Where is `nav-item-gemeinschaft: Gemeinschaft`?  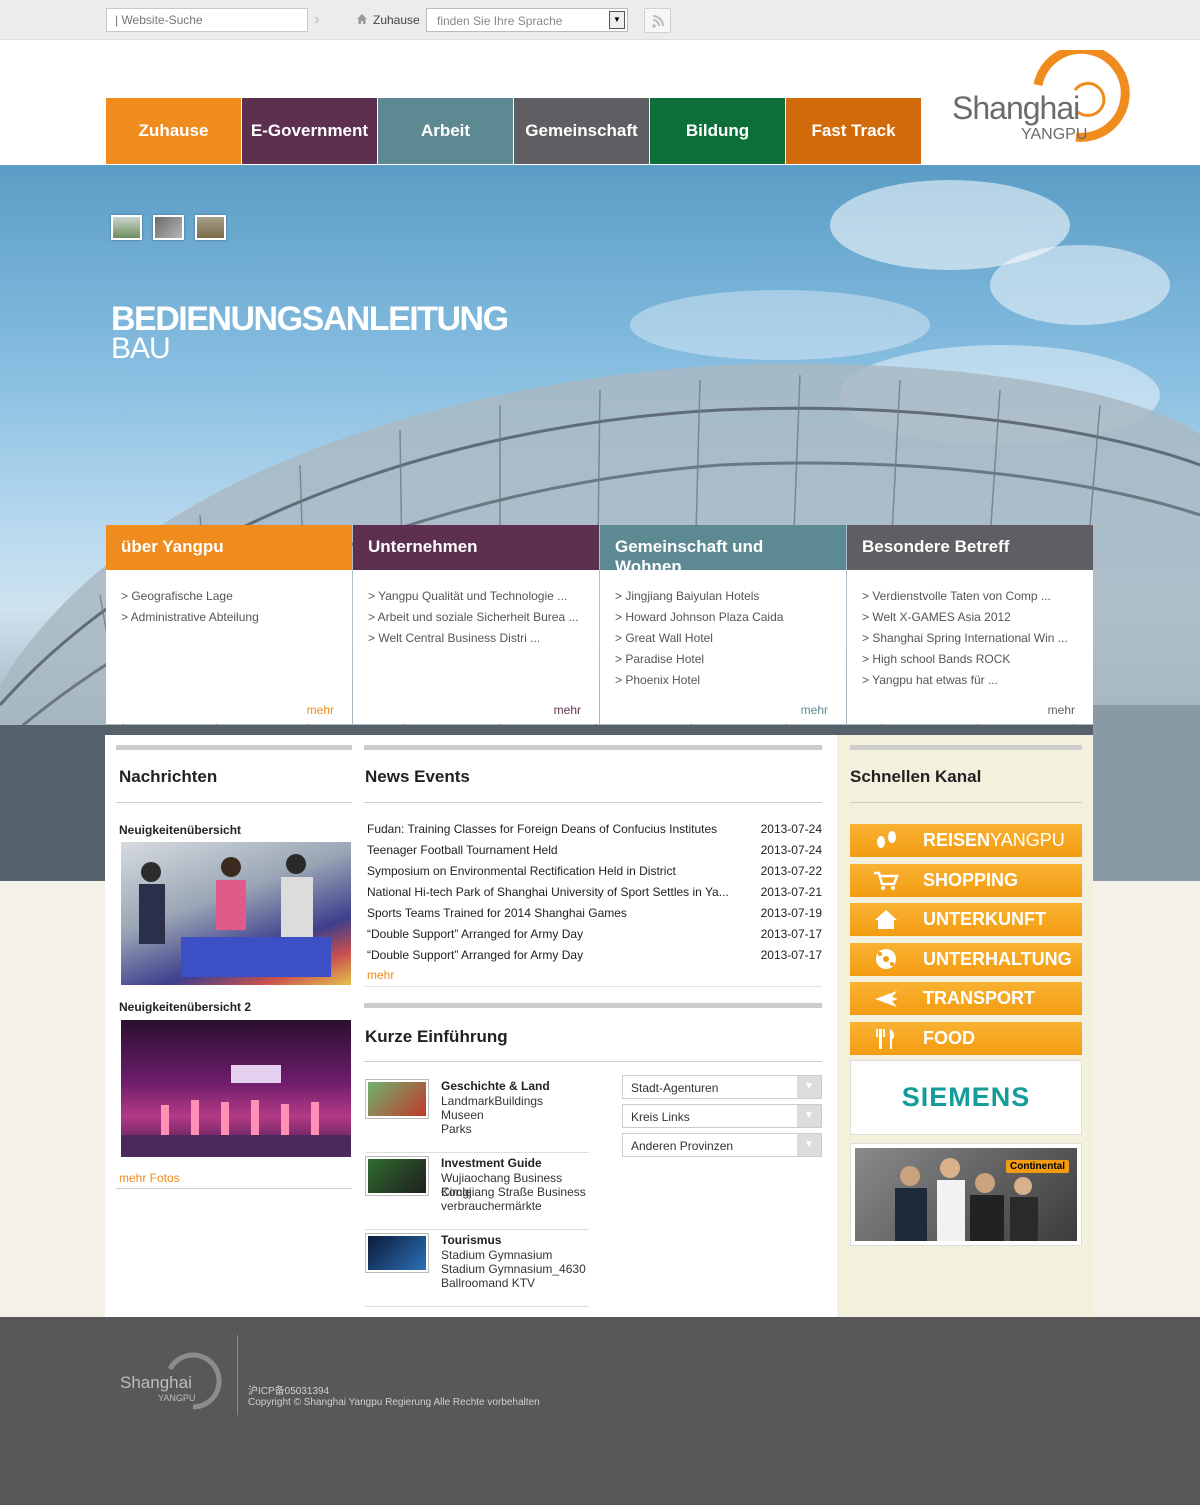 nav-item-gemeinschaft: Gemeinschaft is located at coordinates (581, 131).